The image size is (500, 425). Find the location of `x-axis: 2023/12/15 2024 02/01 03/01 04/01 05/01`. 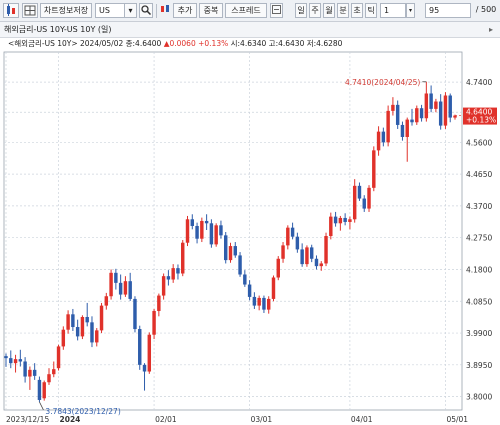

x-axis: 2023/12/15 2024 02/01 03/01 04/01 05/01 is located at coordinates (237, 419).